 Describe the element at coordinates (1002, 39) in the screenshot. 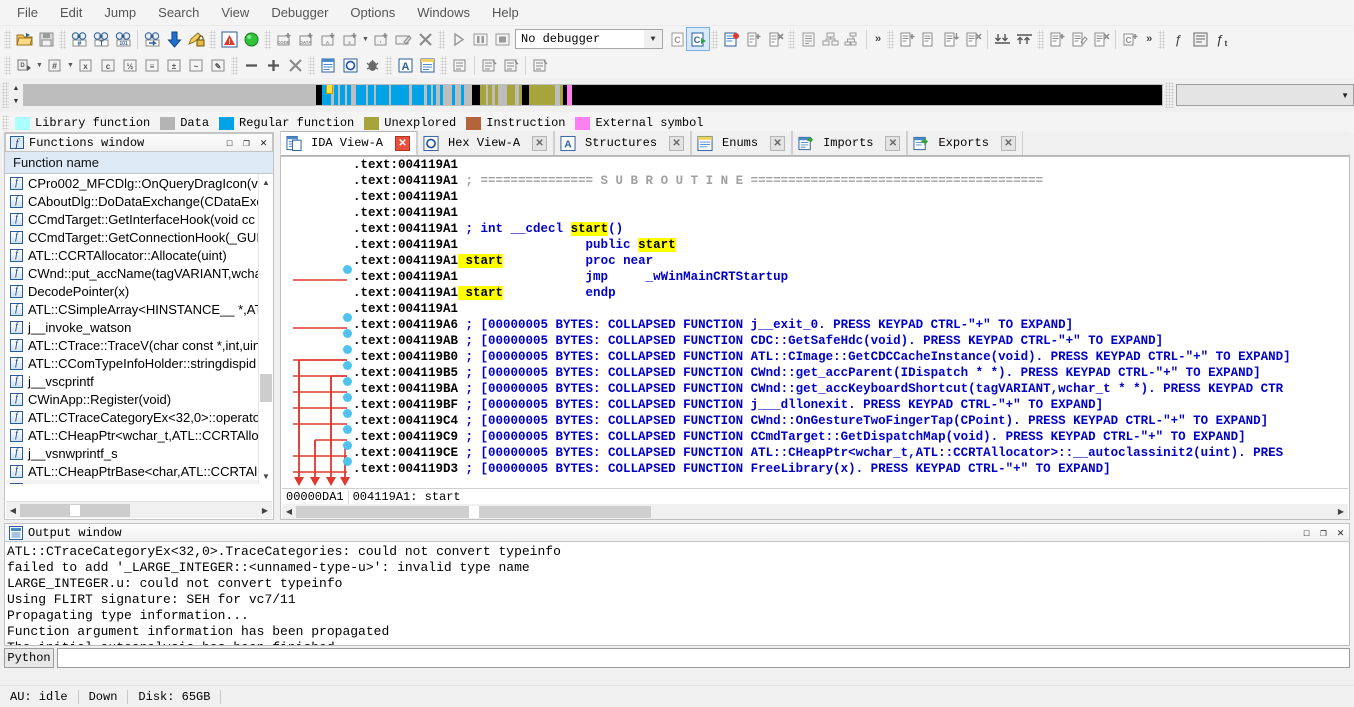

I see `collapse-all-button` at that location.